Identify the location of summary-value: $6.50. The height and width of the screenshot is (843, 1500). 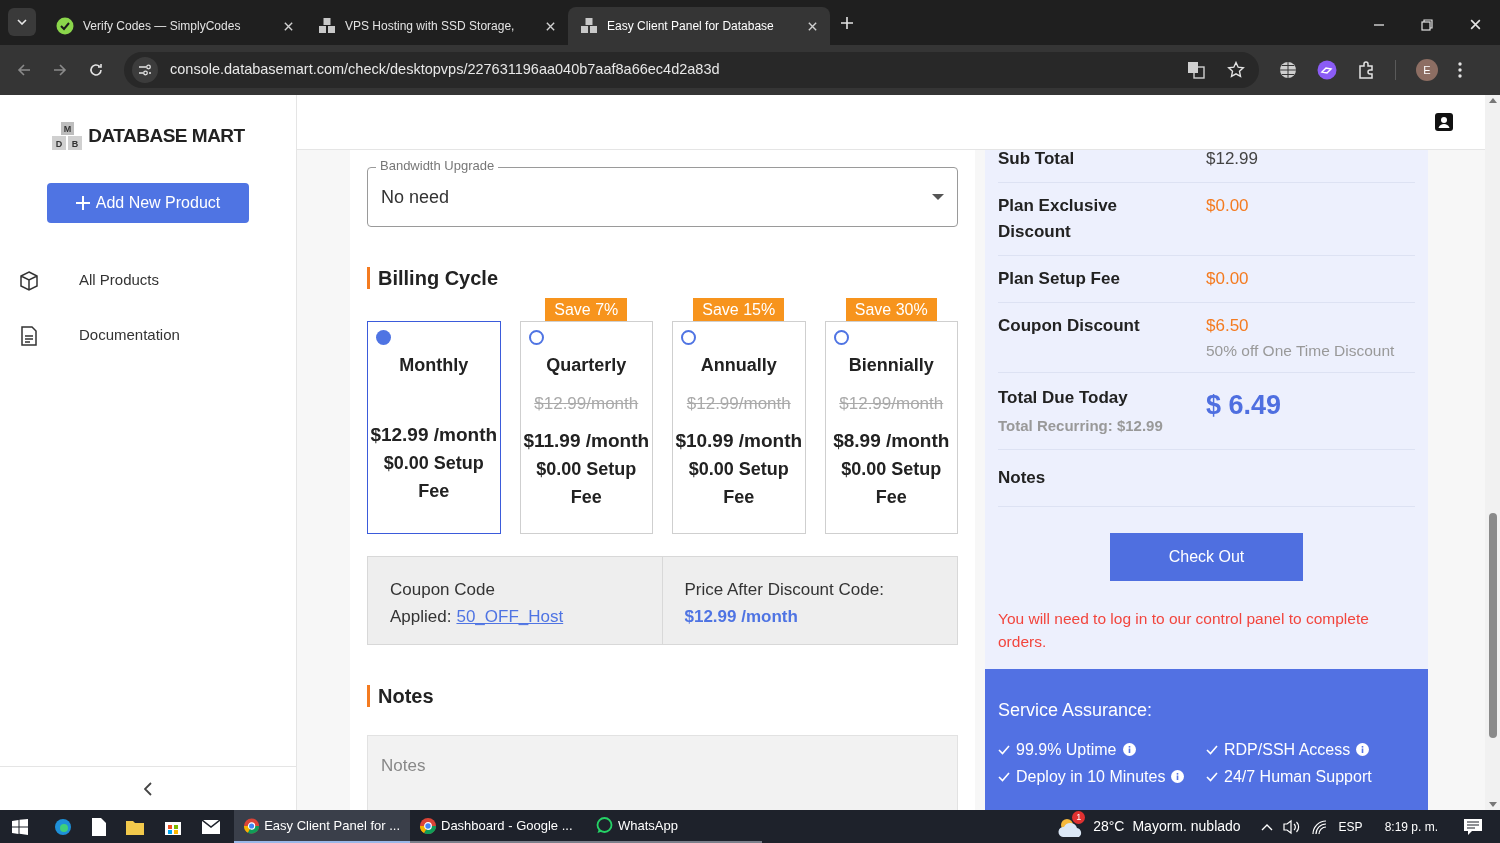
(1228, 326).